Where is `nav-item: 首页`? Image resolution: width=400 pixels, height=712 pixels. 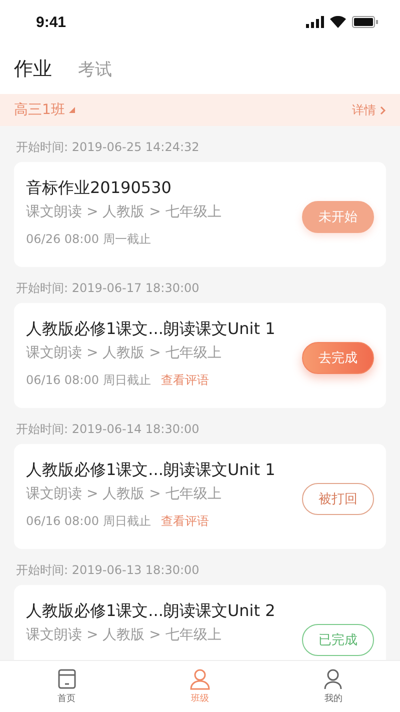
nav-item: 首页 is located at coordinates (67, 686).